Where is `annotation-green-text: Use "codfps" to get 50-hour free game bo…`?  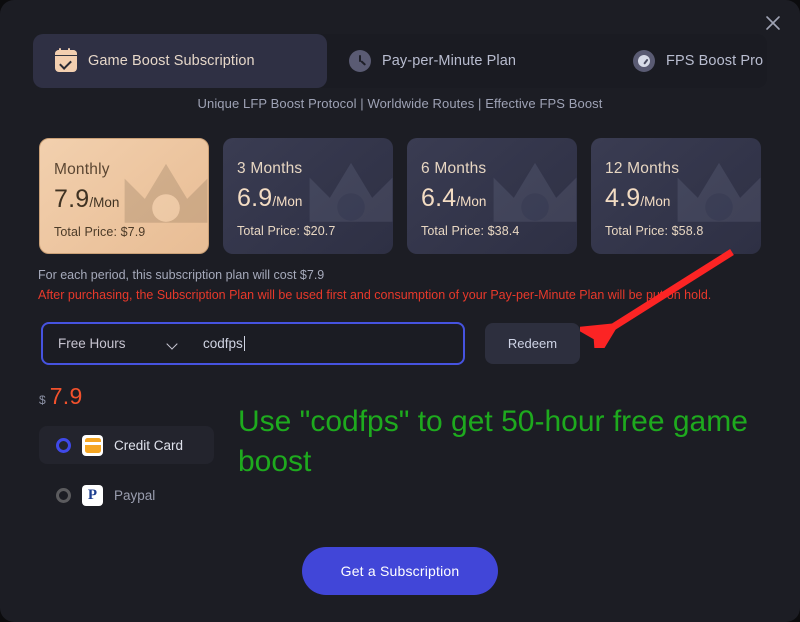 annotation-green-text: Use "codfps" to get 50-hour free game bo… is located at coordinates (493, 441).